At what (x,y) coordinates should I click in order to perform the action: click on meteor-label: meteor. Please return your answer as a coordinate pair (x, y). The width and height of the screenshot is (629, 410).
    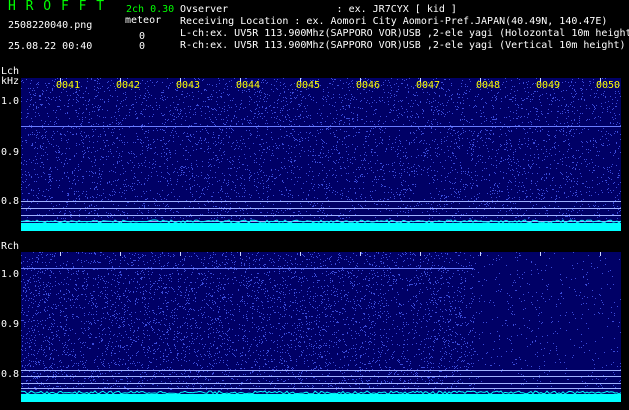
    Looking at the image, I should click on (143, 20).